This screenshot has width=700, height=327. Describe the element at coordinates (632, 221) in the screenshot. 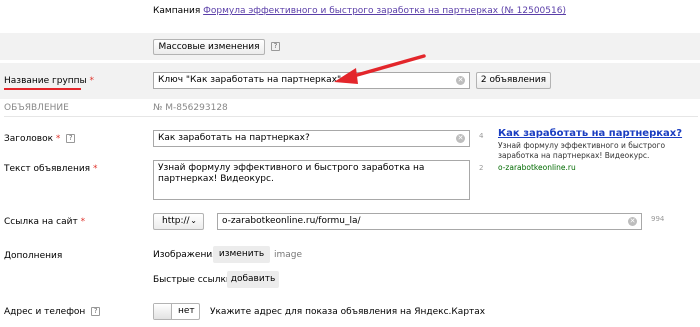

I see `url-clear-icon: ✕` at that location.